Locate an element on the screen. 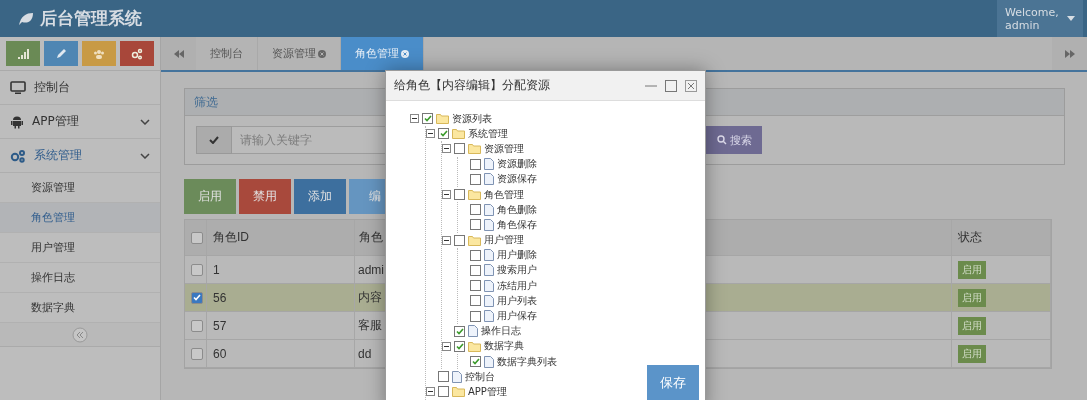 The image size is (1087, 400). user-name: admin is located at coordinates (1023, 25).